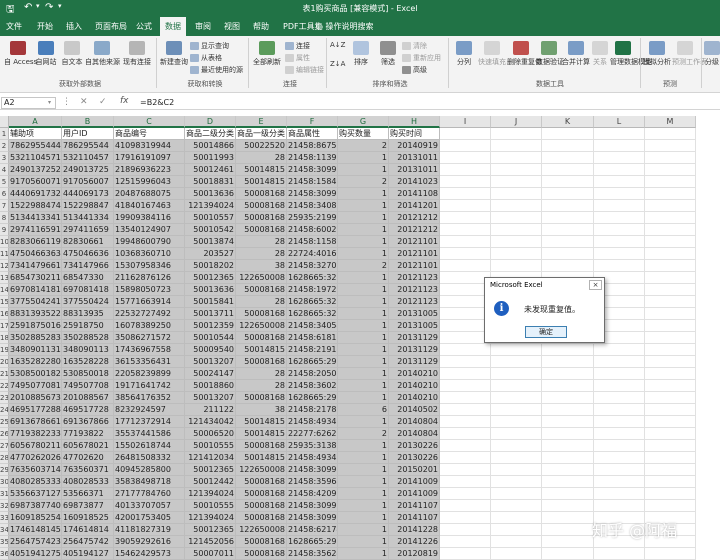 The image size is (720, 560). What do you see at coordinates (173, 26) in the screenshot?
I see `tab-data: 数据` at bounding box center [173, 26].